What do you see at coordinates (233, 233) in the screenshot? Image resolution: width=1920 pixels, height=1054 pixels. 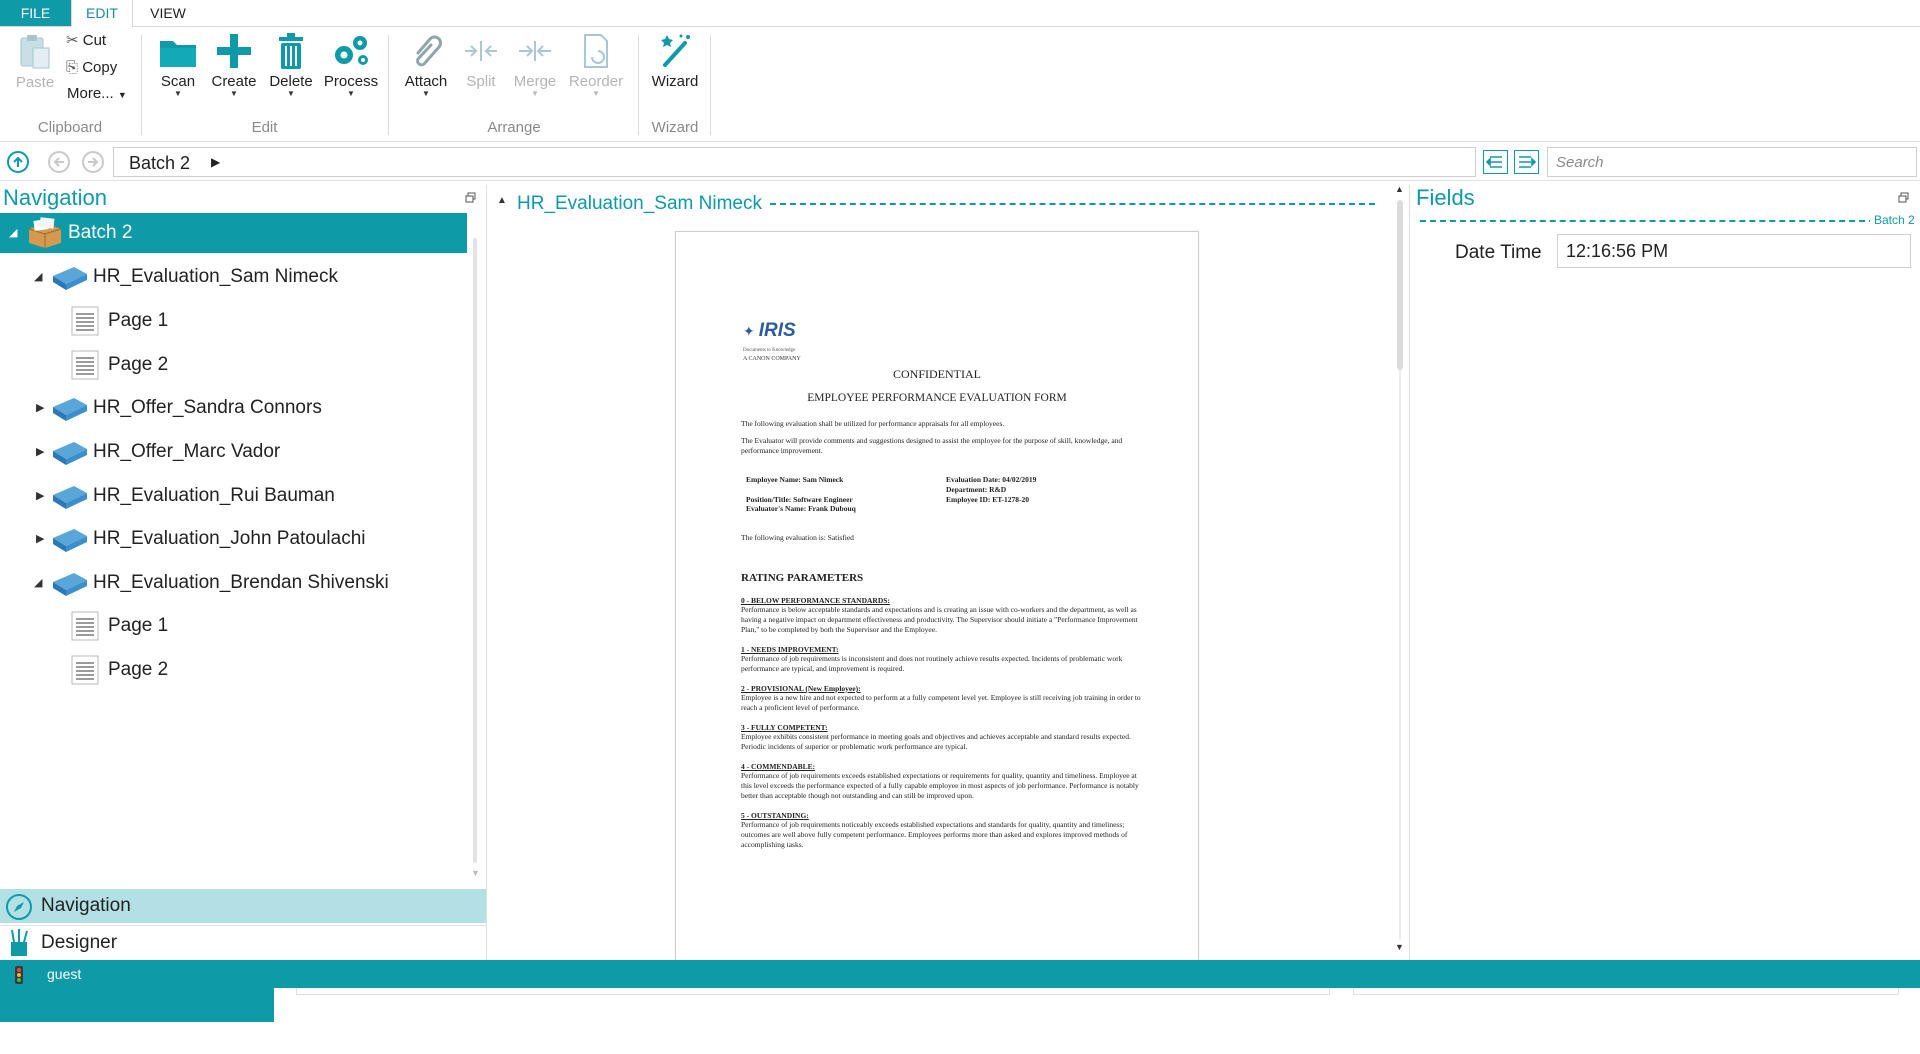 I see `tree-item-batch: ◢ Batch 2` at bounding box center [233, 233].